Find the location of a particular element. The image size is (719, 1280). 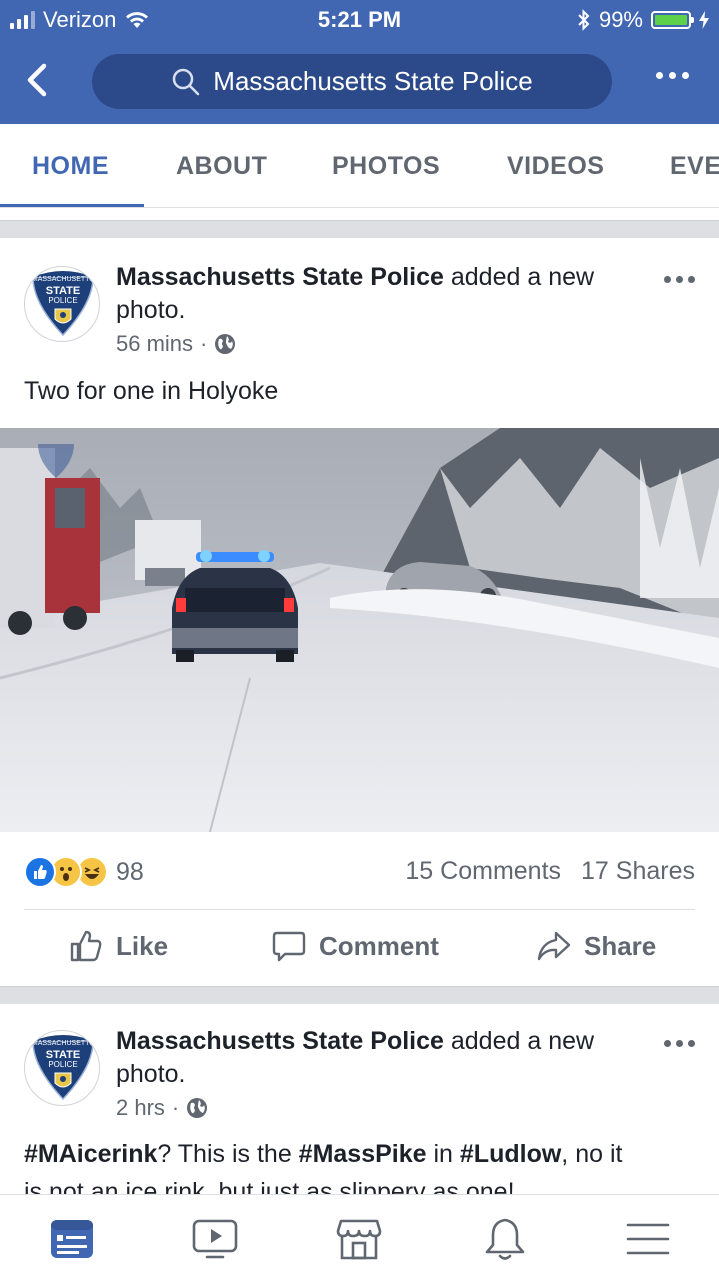

marketplace-icon is located at coordinates (359, 1239).